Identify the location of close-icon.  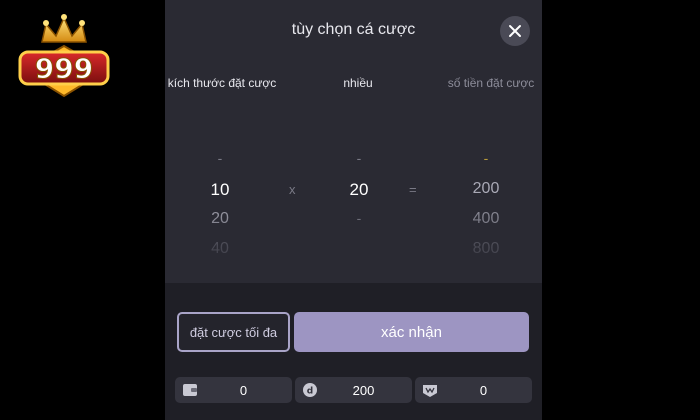
(515, 31).